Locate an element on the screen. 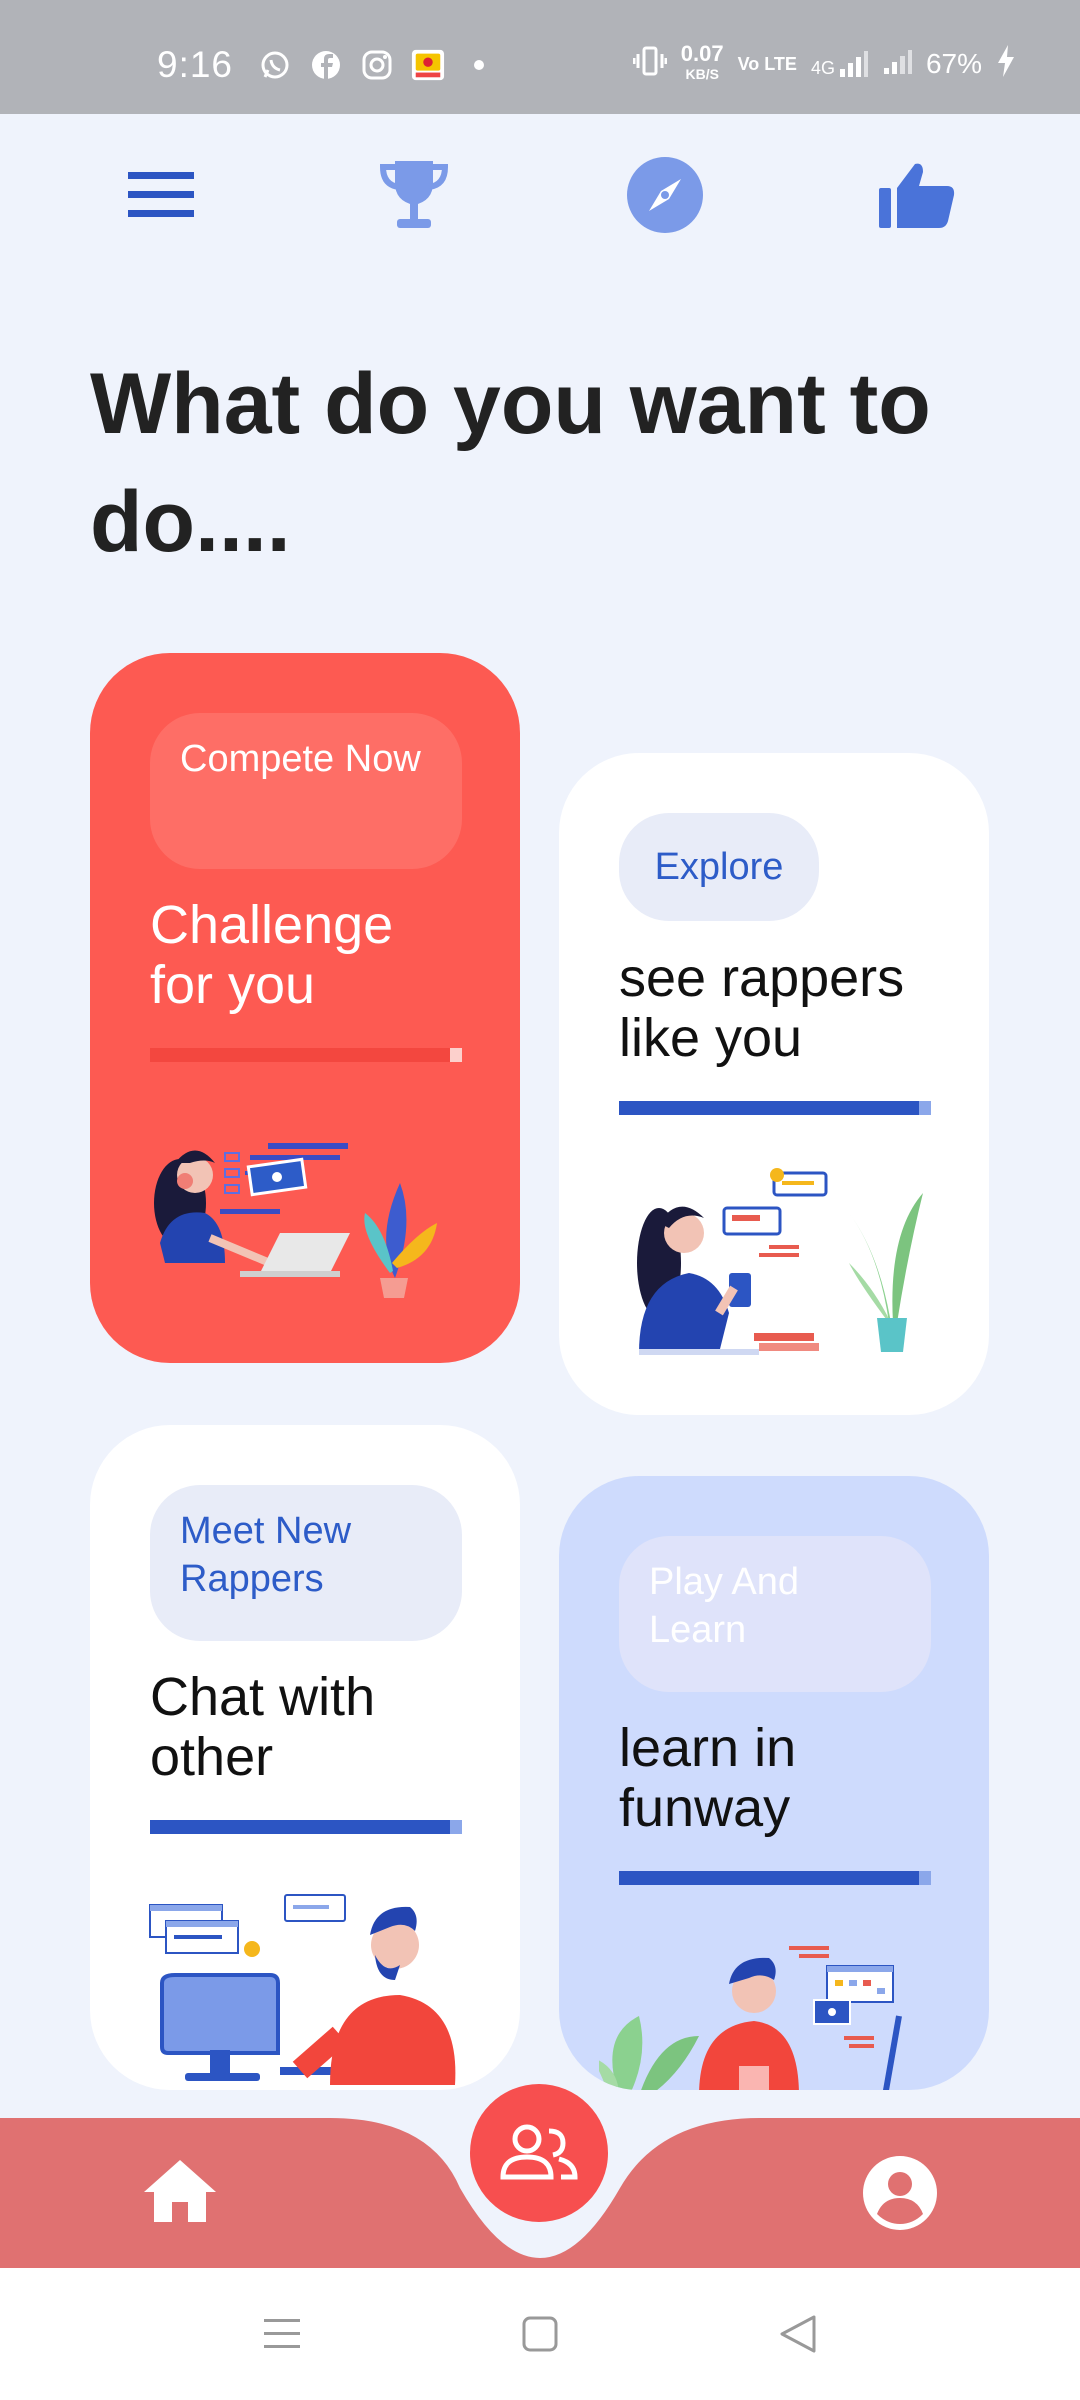 This screenshot has width=1080, height=2400. like-button is located at coordinates (917, 195).